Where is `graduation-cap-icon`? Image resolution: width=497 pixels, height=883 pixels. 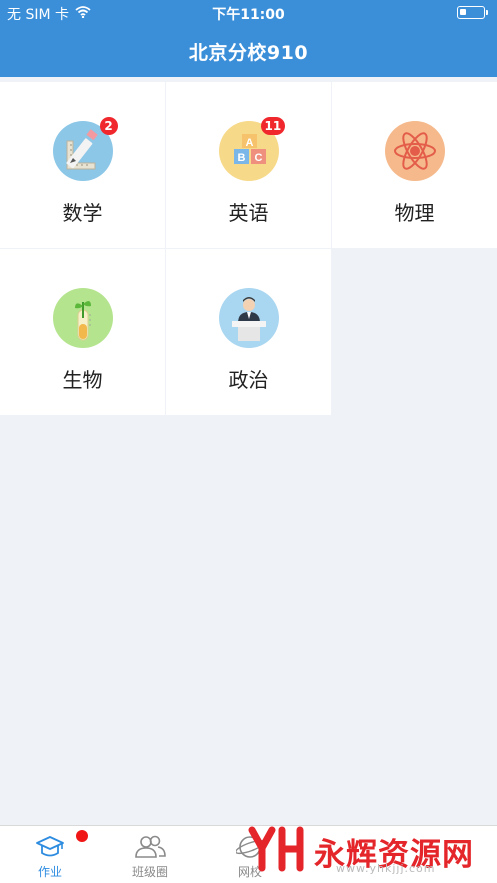
graduation-cap-icon is located at coordinates (50, 847).